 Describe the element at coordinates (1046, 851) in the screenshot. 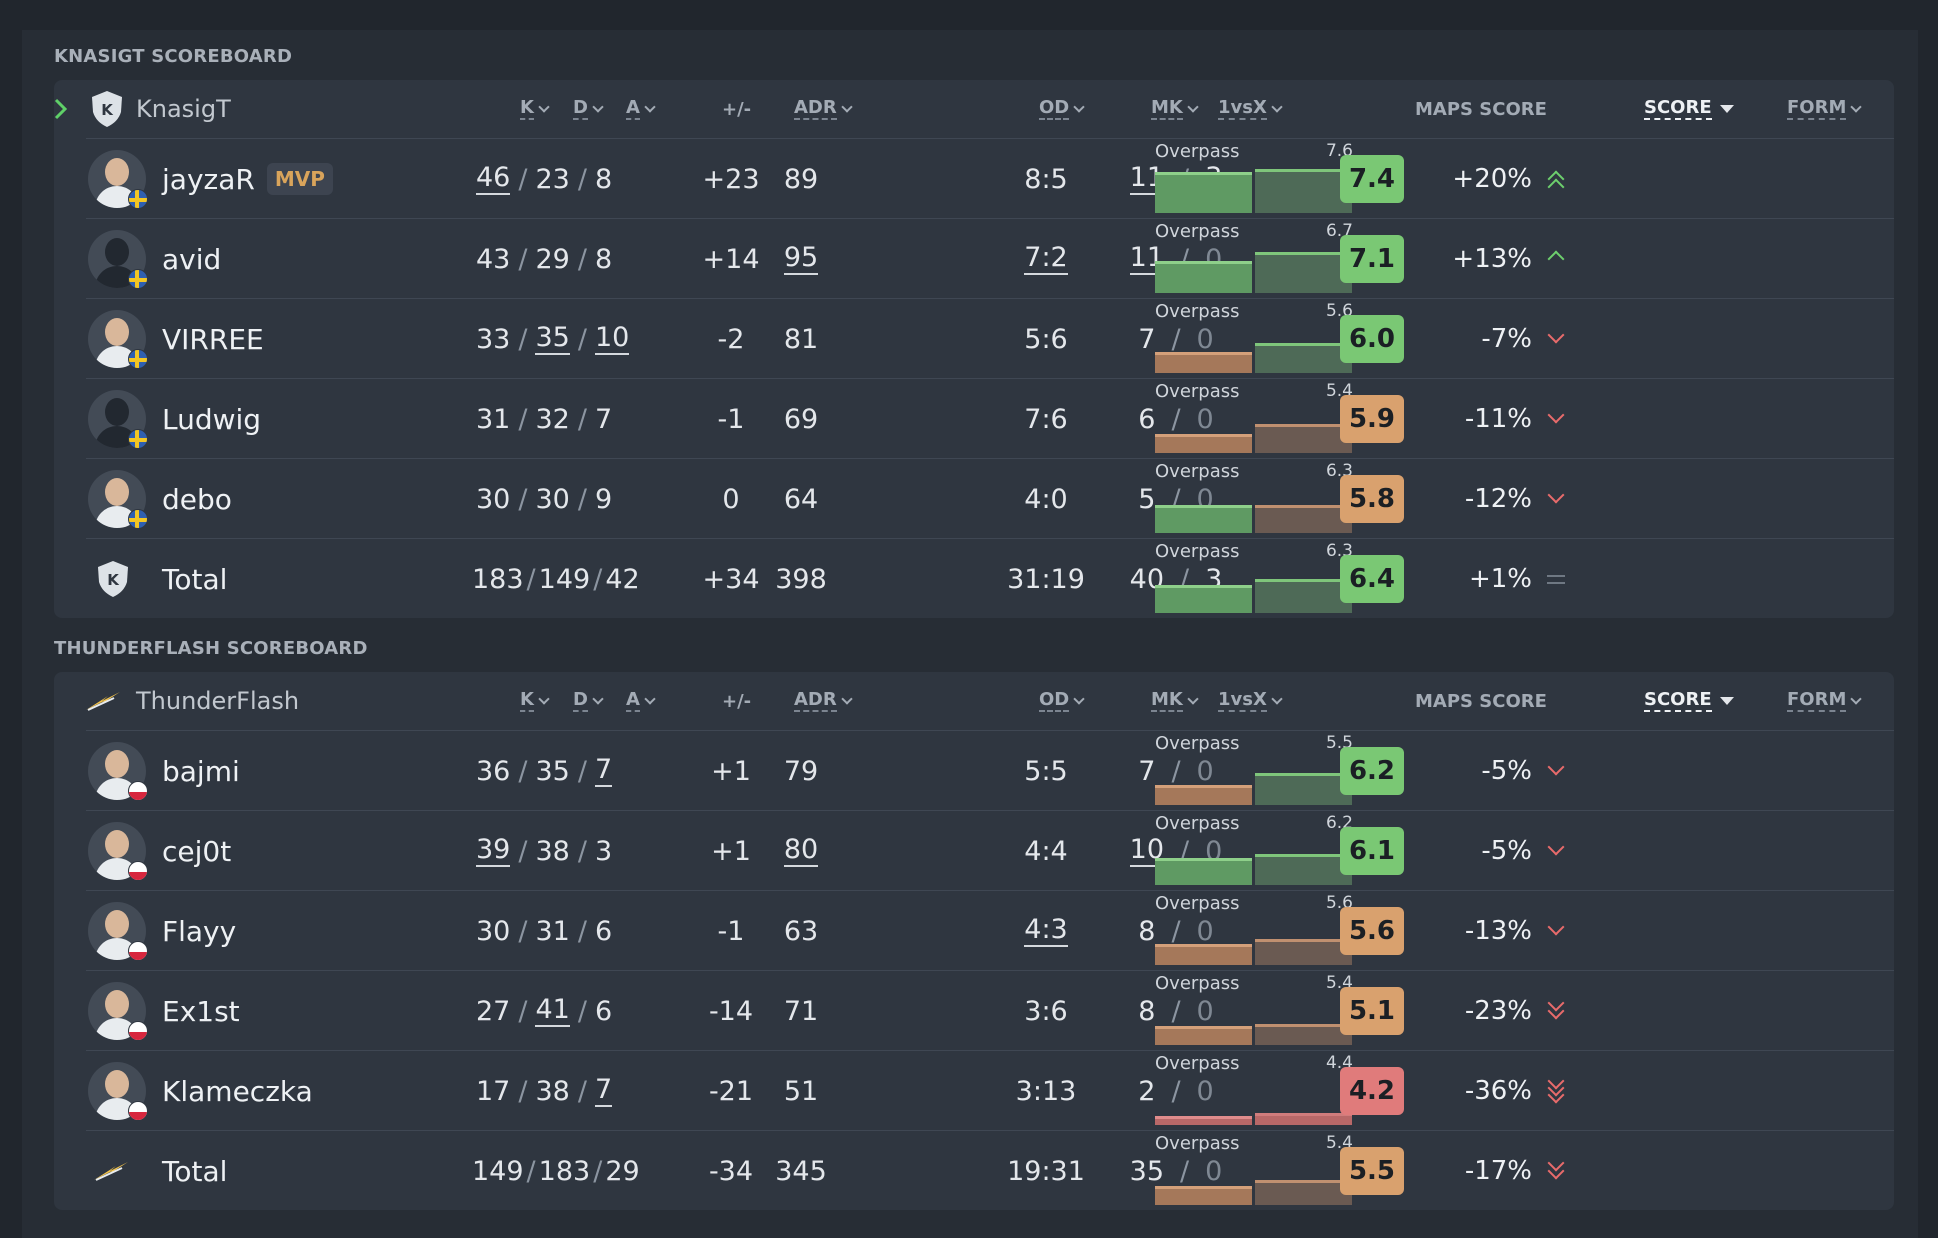

I see `opening-duels-value: 4:4` at that location.